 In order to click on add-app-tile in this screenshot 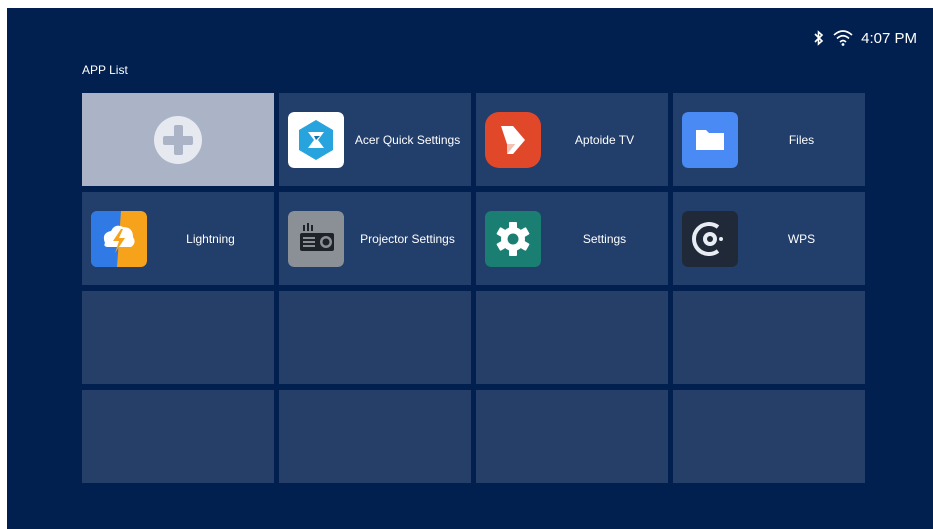, I will do `click(178, 139)`.